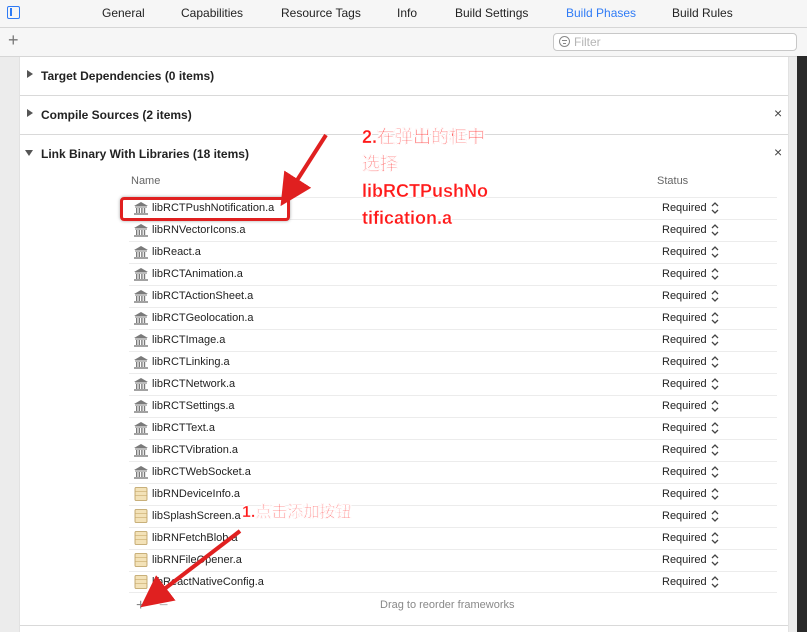 This screenshot has height=632, width=807. I want to click on table-row: libRCTAnimation.a Required, so click(453, 274).